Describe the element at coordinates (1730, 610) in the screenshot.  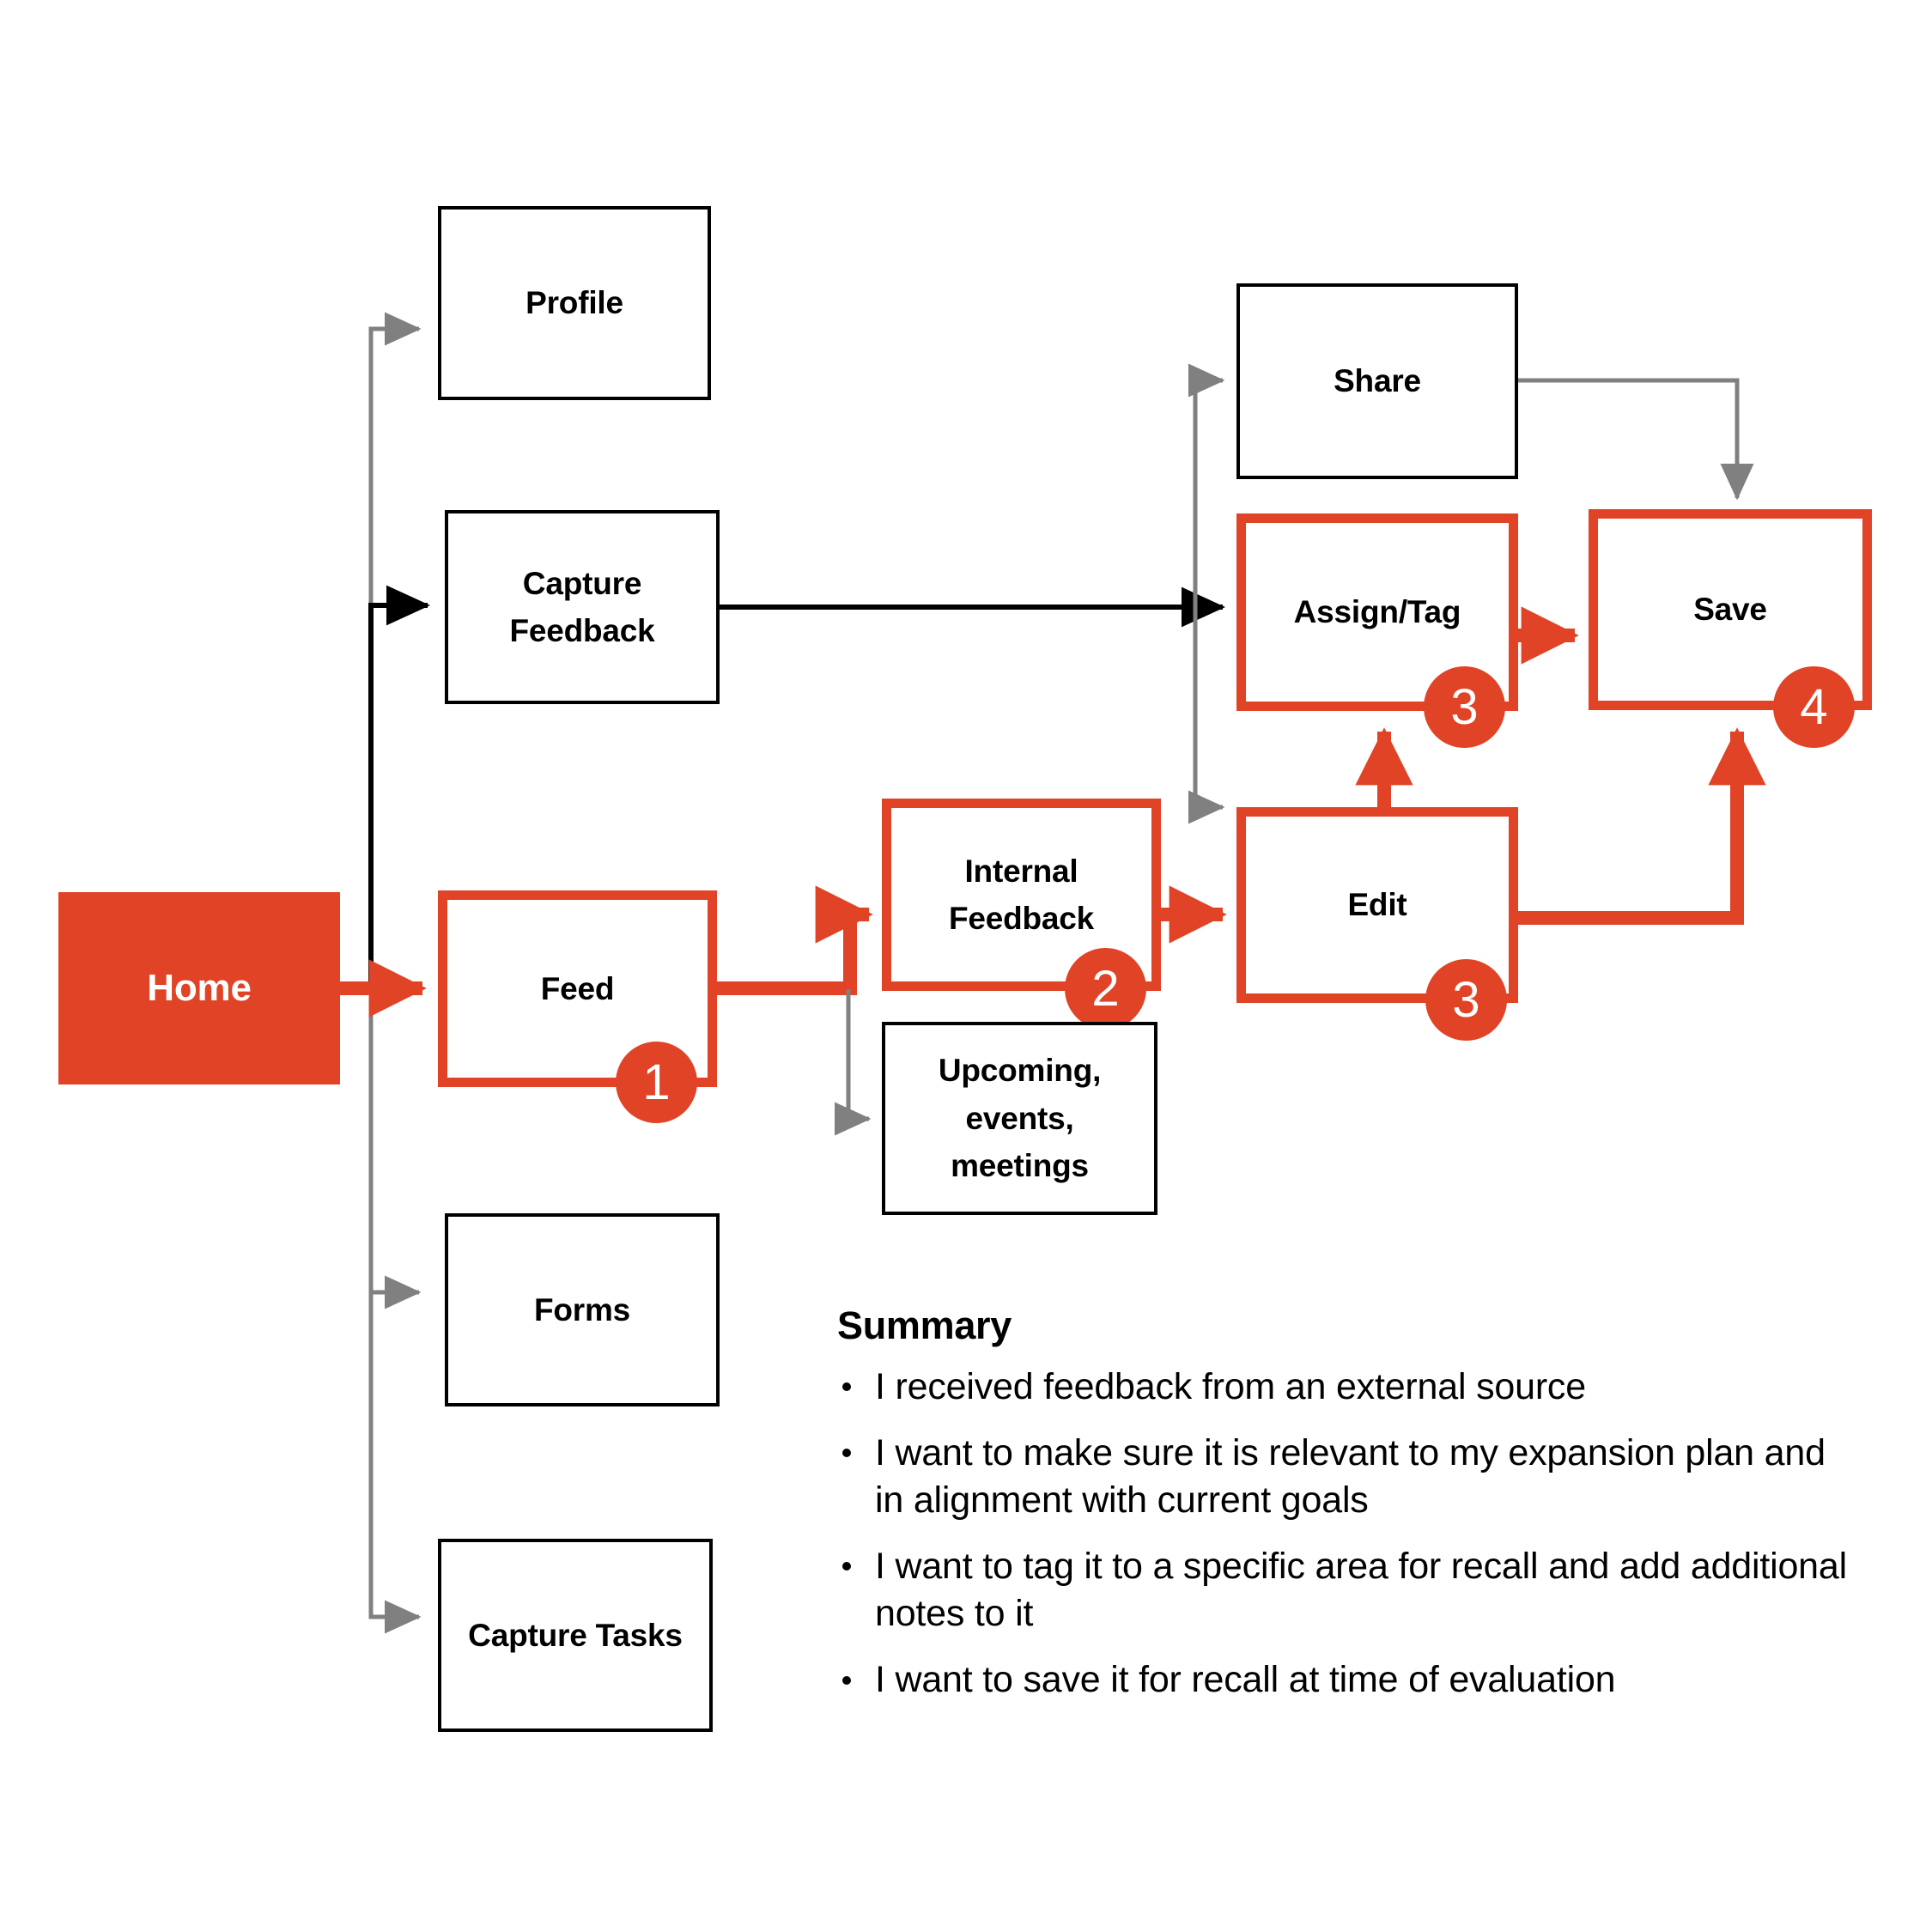
I see `node-save-label: Save` at that location.